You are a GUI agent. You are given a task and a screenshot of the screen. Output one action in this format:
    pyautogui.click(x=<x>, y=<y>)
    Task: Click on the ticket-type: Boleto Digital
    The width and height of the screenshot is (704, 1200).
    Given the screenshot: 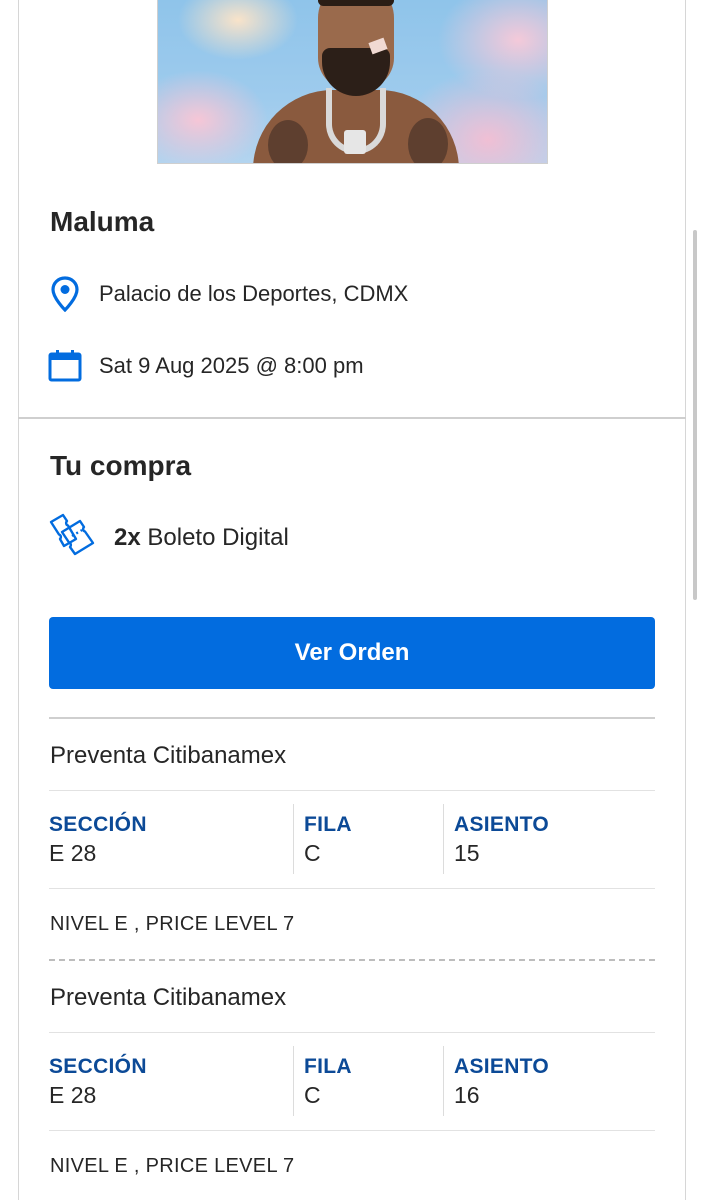 What is the action you would take?
    pyautogui.click(x=218, y=537)
    